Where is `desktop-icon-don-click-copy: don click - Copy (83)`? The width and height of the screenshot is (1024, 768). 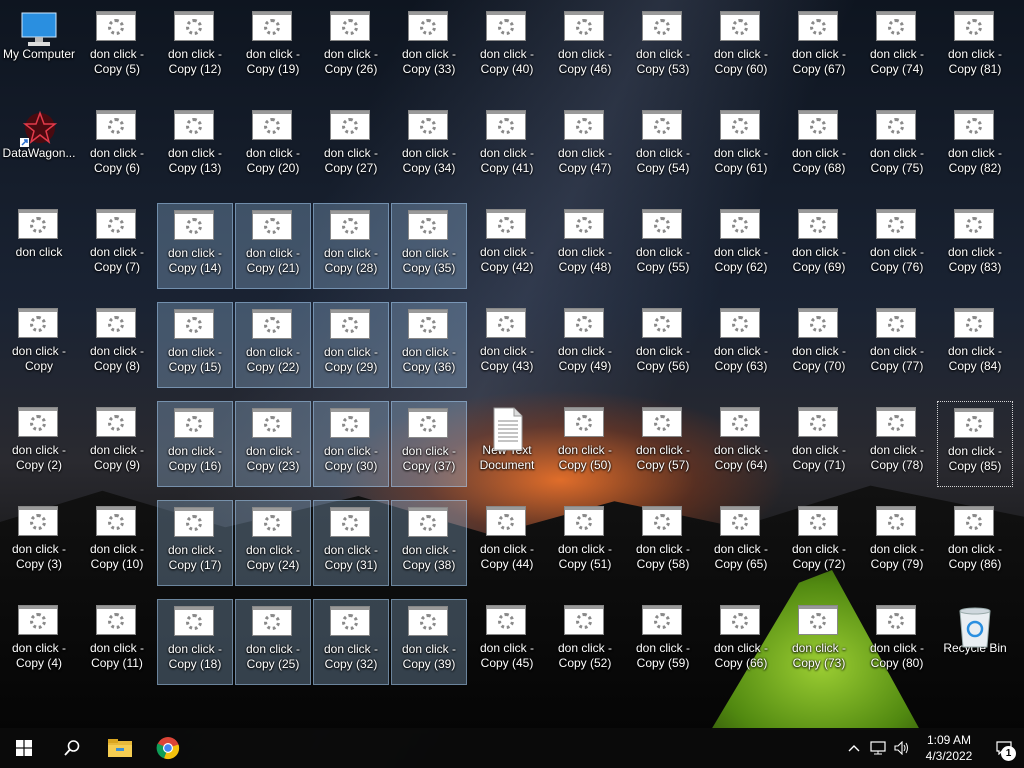 desktop-icon-don-click-copy: don click - Copy (83) is located at coordinates (975, 246).